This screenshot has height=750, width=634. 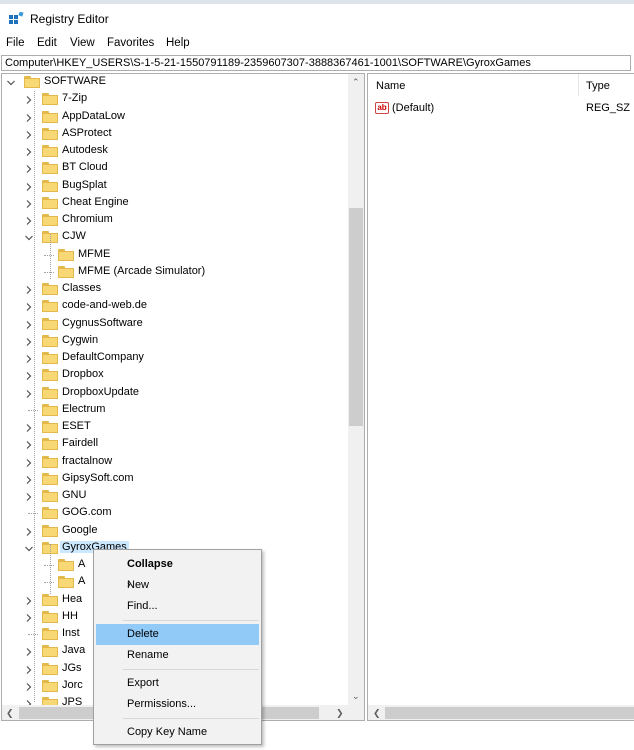 I want to click on menu-edit: Edit, so click(x=47, y=43).